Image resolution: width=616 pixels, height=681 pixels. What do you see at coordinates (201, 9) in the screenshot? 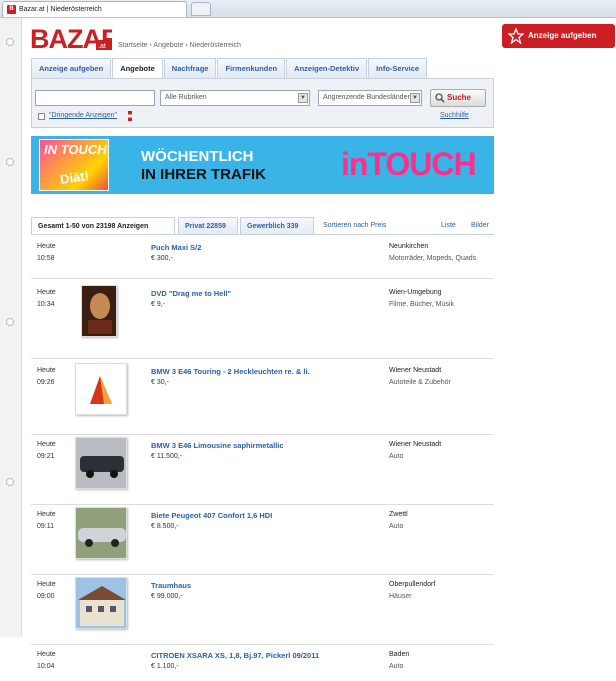
I see `new-tab-button` at bounding box center [201, 9].